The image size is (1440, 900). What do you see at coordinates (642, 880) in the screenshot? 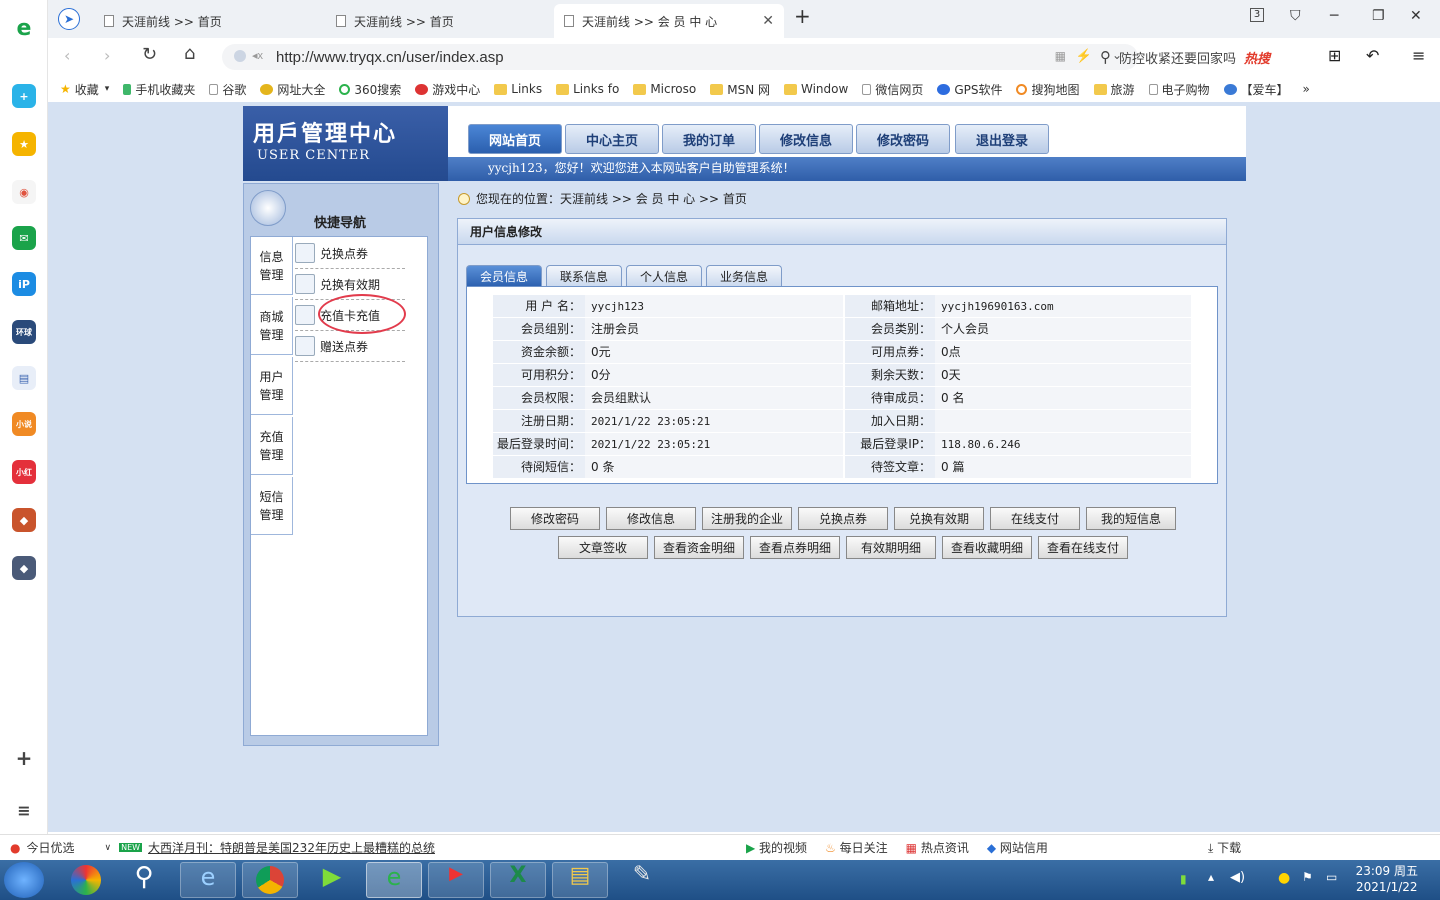
I see `paint-icon: ✎` at bounding box center [642, 880].